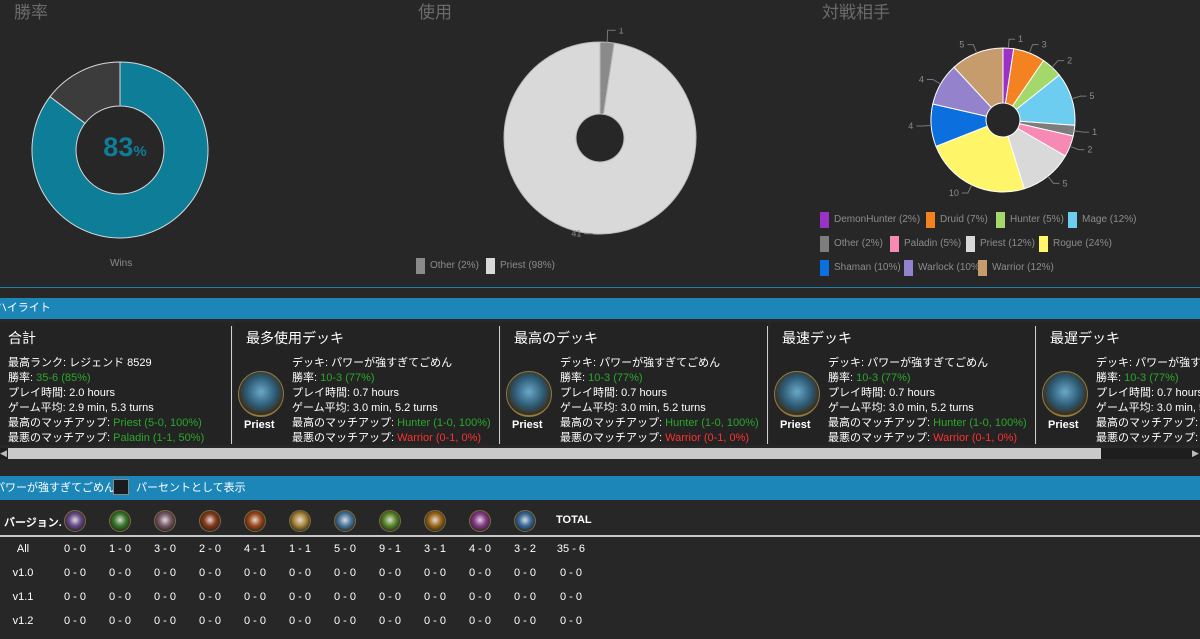 This screenshot has height=639, width=1200. Describe the element at coordinates (454, 265) in the screenshot. I see `legend-label: Other (2%)` at that location.